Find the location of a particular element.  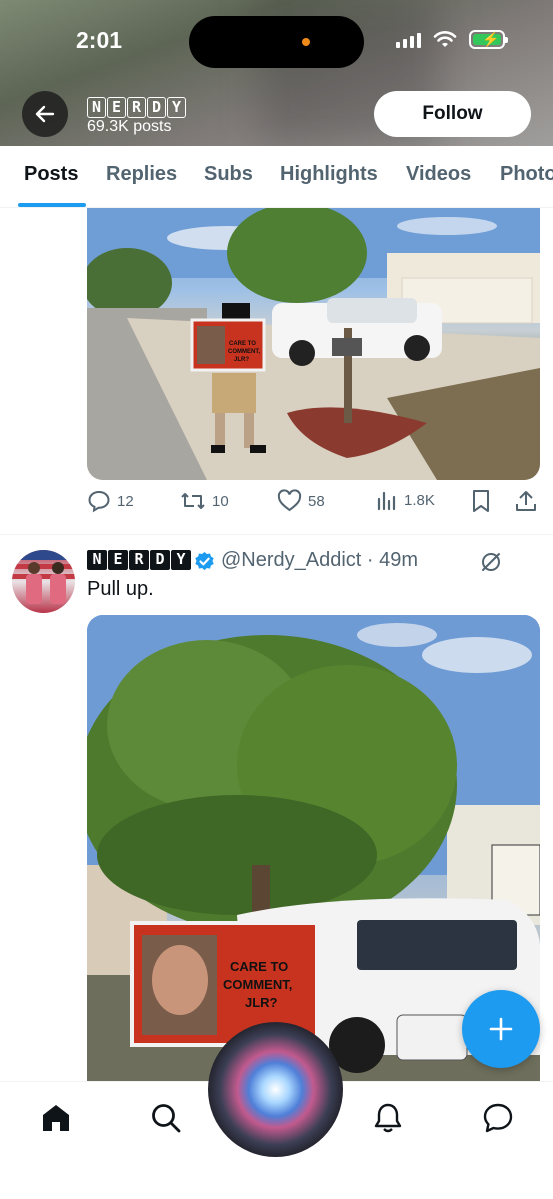

author-handle-time: @Nerdy_Addict · 49m is located at coordinates (320, 560).